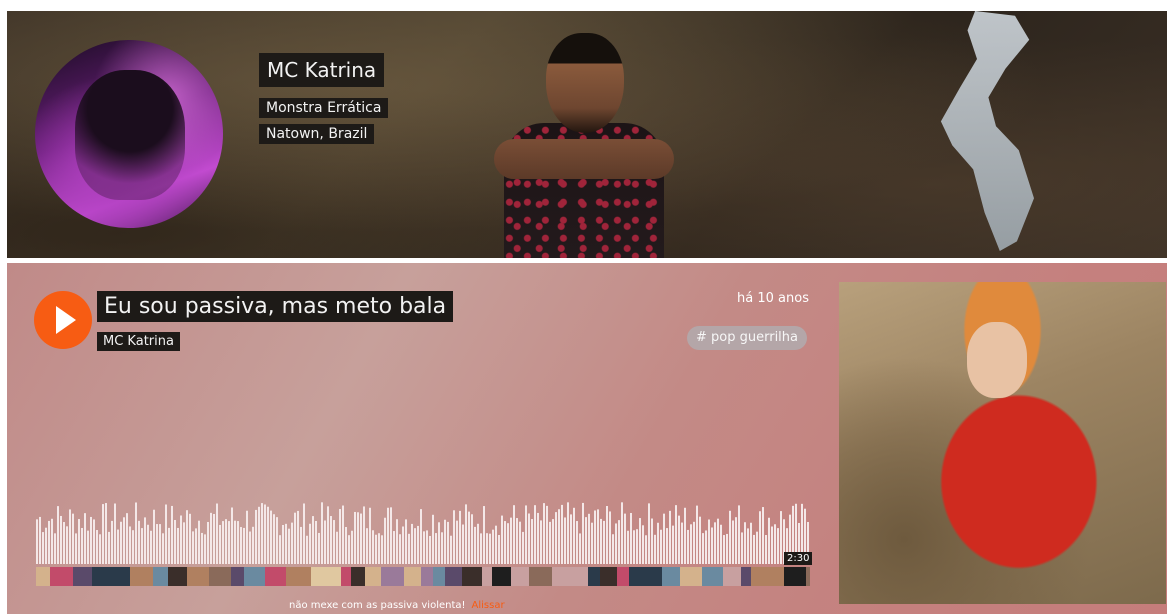 The width and height of the screenshot is (1167, 614). What do you see at coordinates (423, 531) in the screenshot?
I see `waveform` at bounding box center [423, 531].